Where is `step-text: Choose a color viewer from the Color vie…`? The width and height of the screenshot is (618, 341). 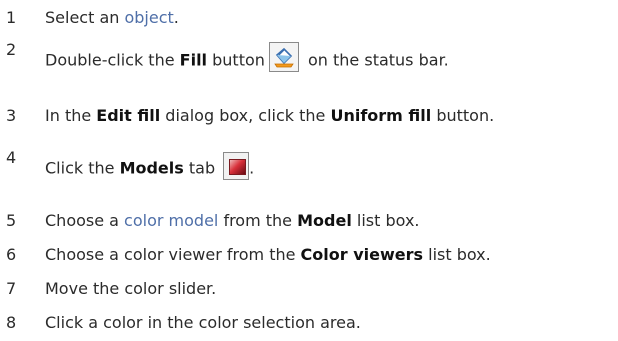
step-text: Choose a color viewer from the Color vie… is located at coordinates (268, 254).